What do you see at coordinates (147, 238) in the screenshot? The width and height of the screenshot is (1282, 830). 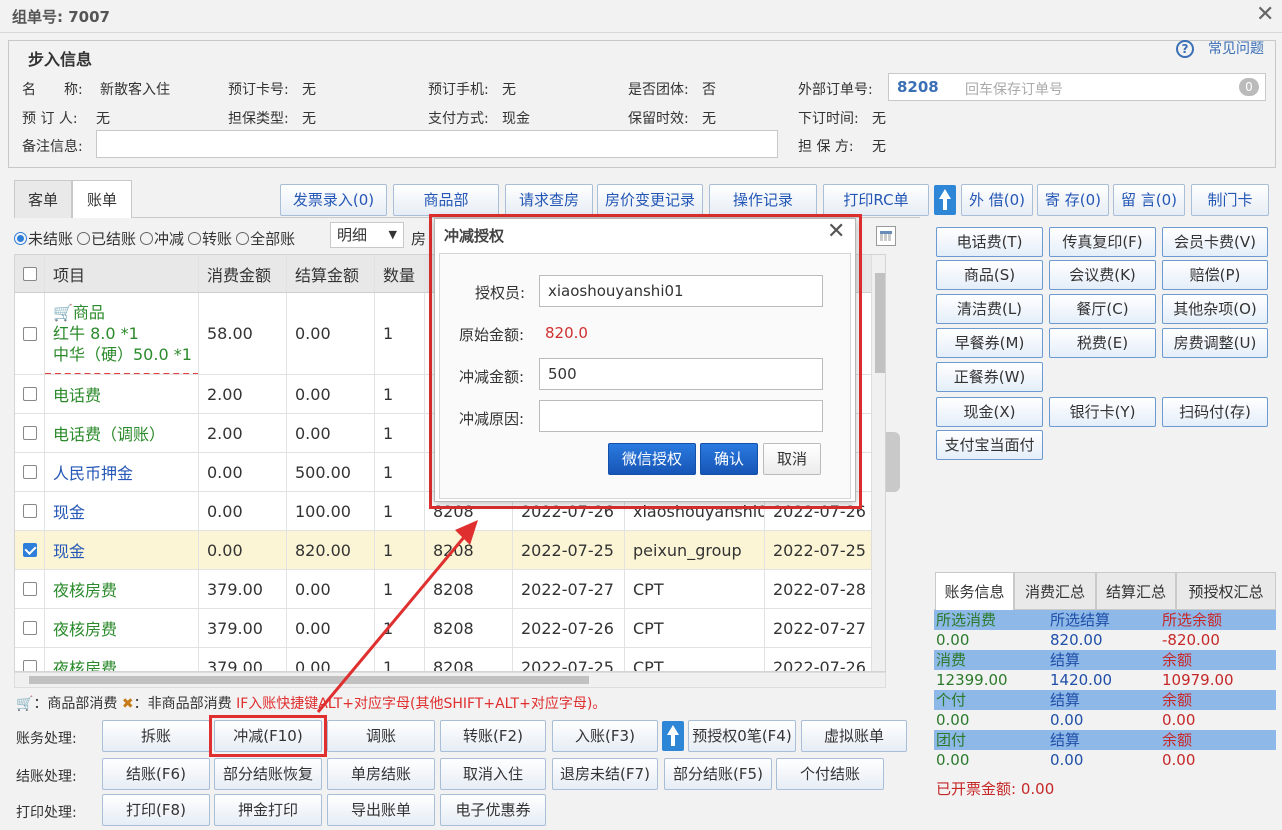 I see `radio-offset` at bounding box center [147, 238].